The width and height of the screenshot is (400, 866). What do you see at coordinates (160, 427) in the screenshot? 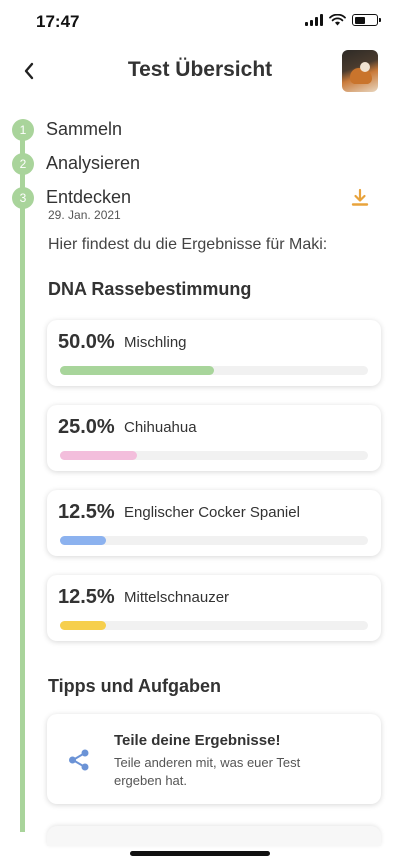
I see `breed-name: Chihuahua` at bounding box center [160, 427].